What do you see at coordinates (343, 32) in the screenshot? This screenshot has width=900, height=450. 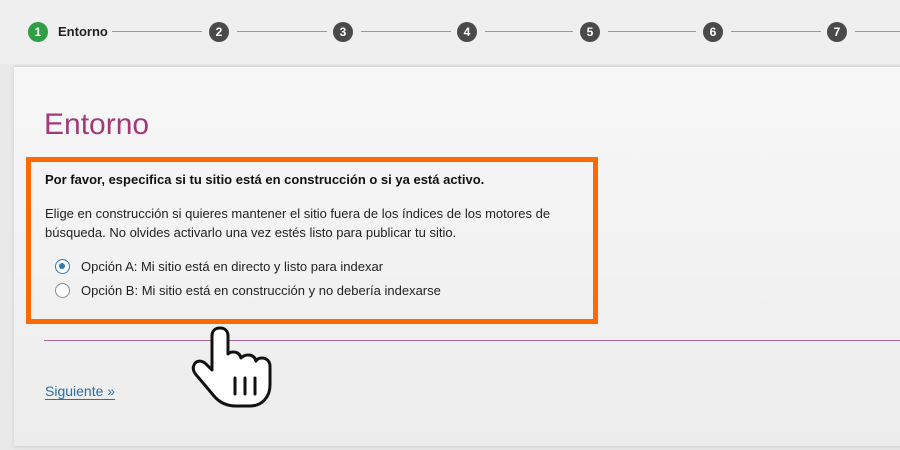 I see `step-3-indicator: 3` at bounding box center [343, 32].